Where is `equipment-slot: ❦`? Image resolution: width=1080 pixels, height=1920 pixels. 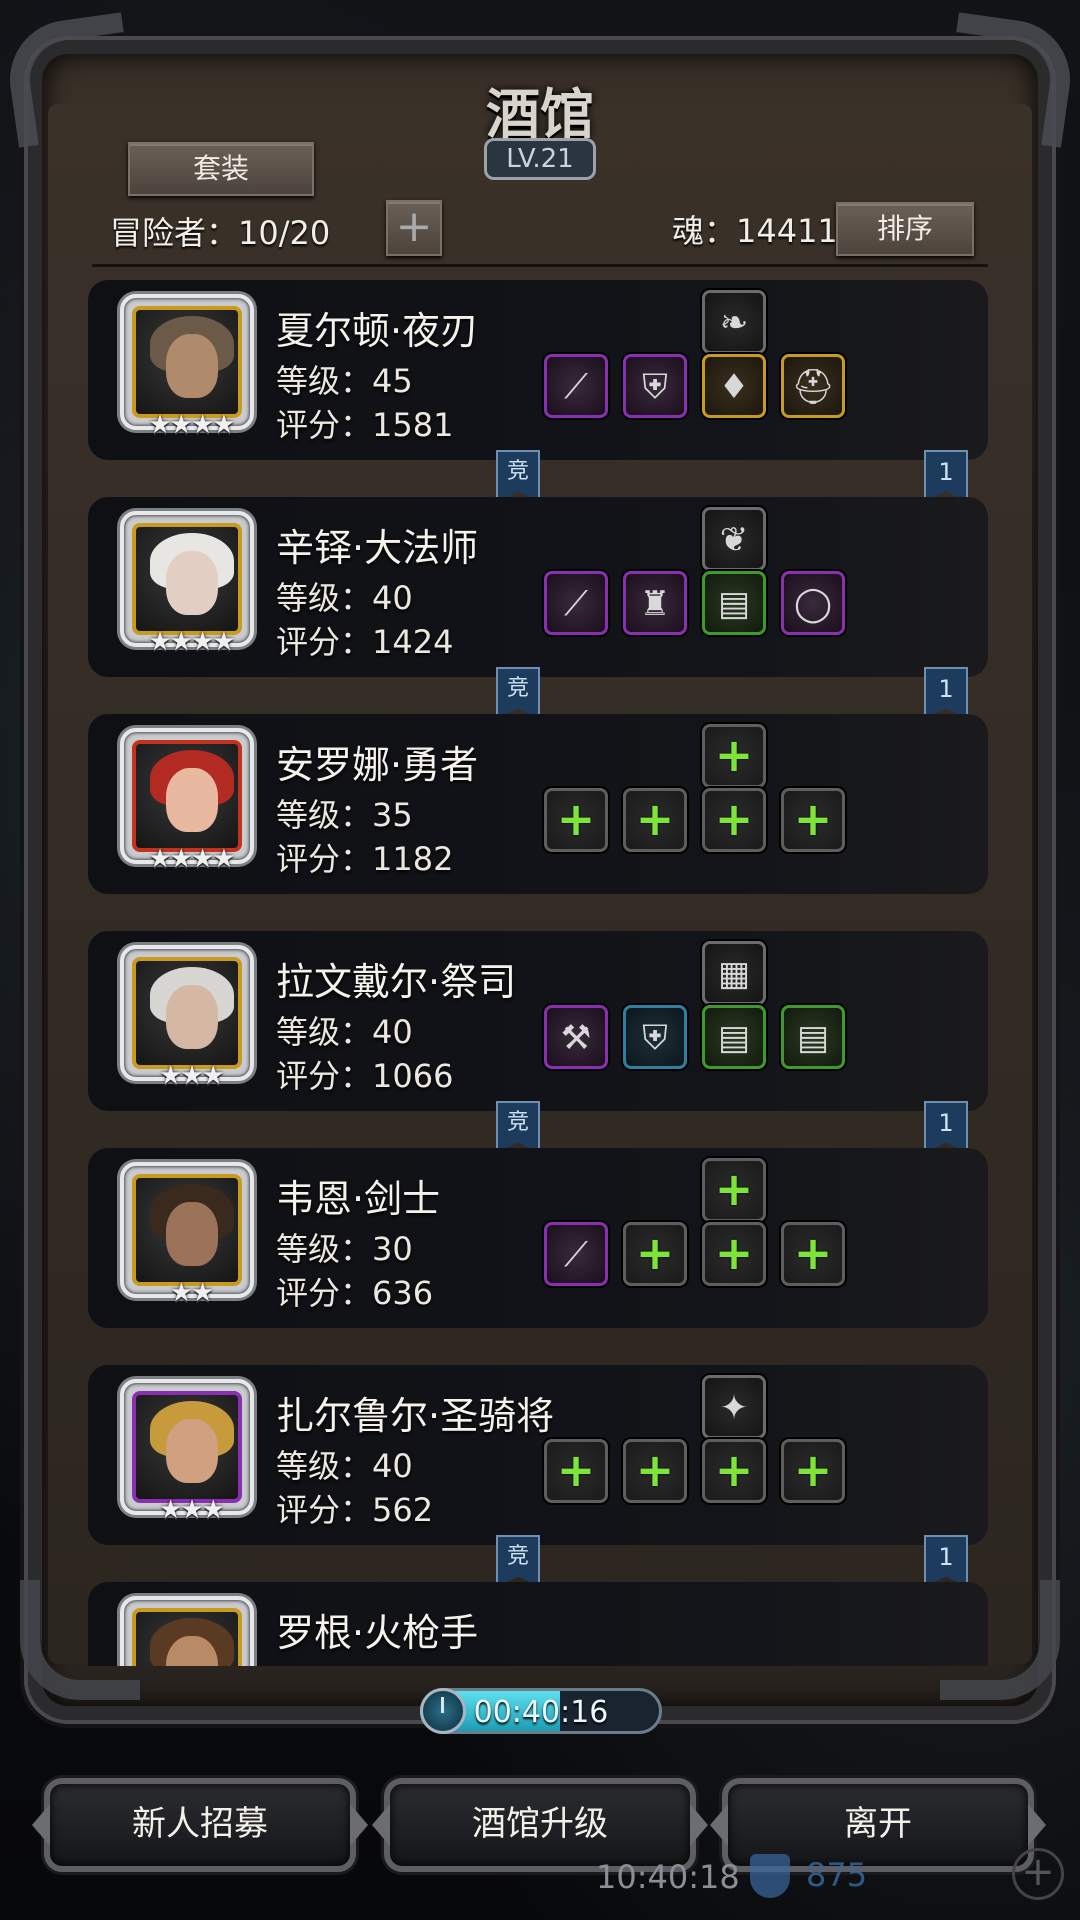 equipment-slot: ❦ is located at coordinates (734, 539).